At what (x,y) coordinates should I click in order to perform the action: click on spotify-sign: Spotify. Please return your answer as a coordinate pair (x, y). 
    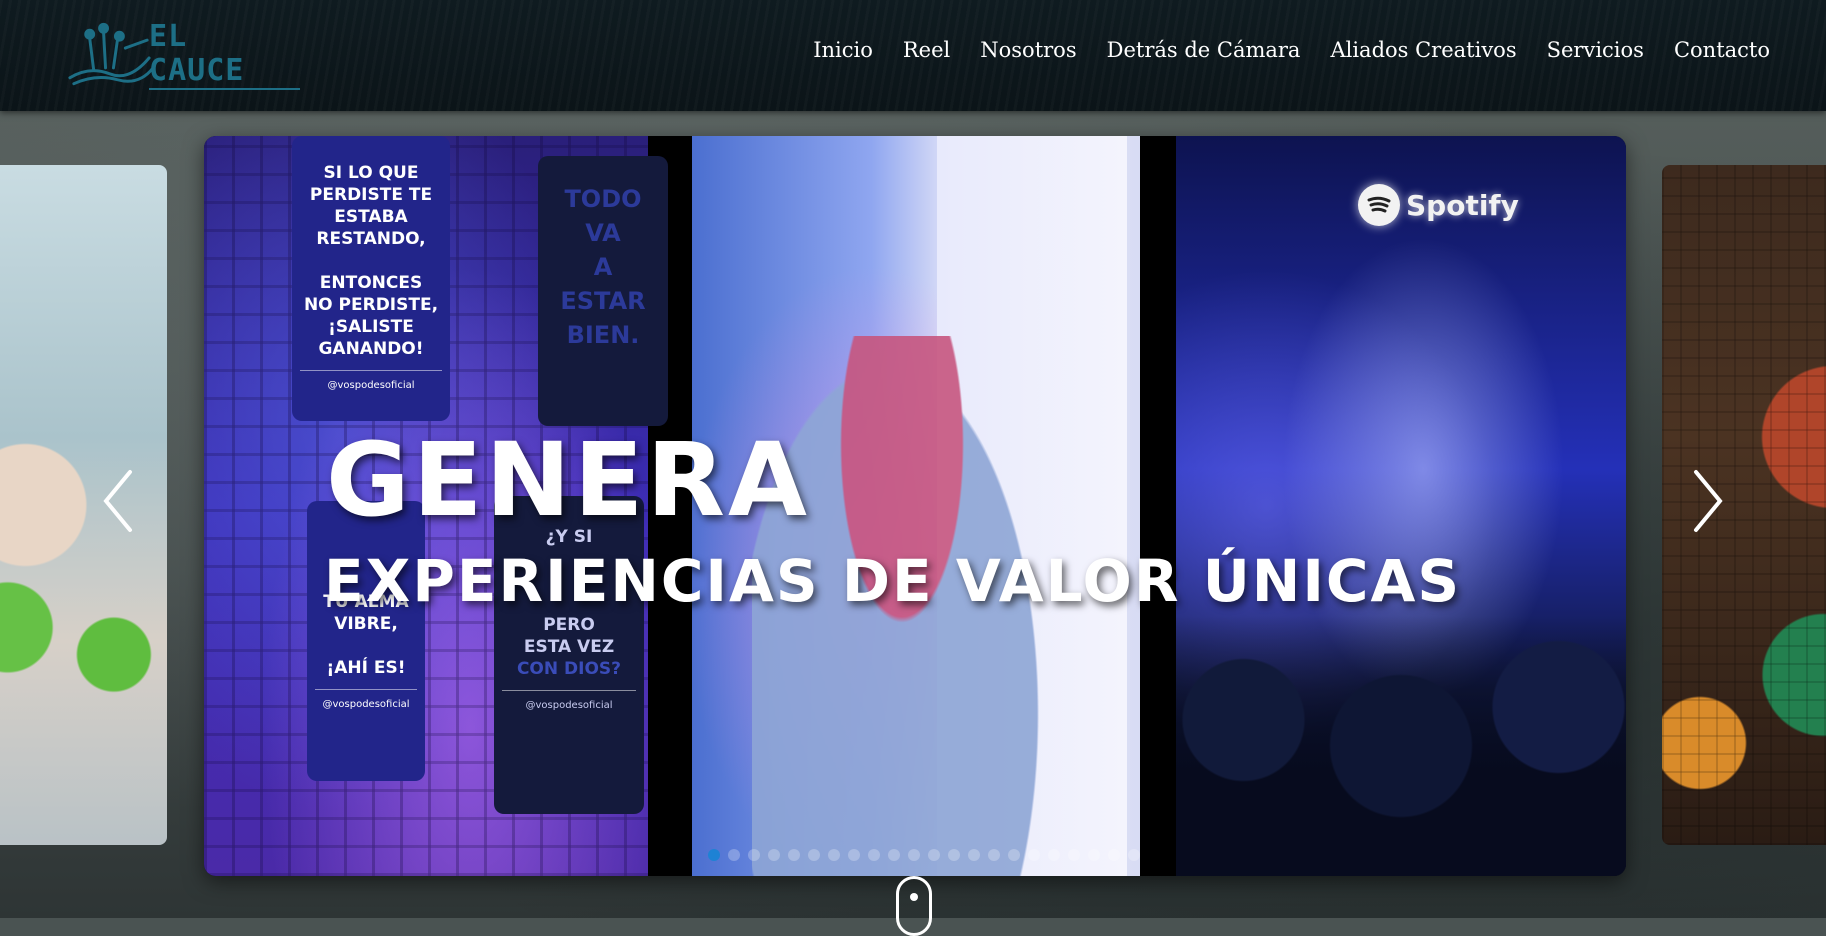
    Looking at the image, I should click on (1438, 205).